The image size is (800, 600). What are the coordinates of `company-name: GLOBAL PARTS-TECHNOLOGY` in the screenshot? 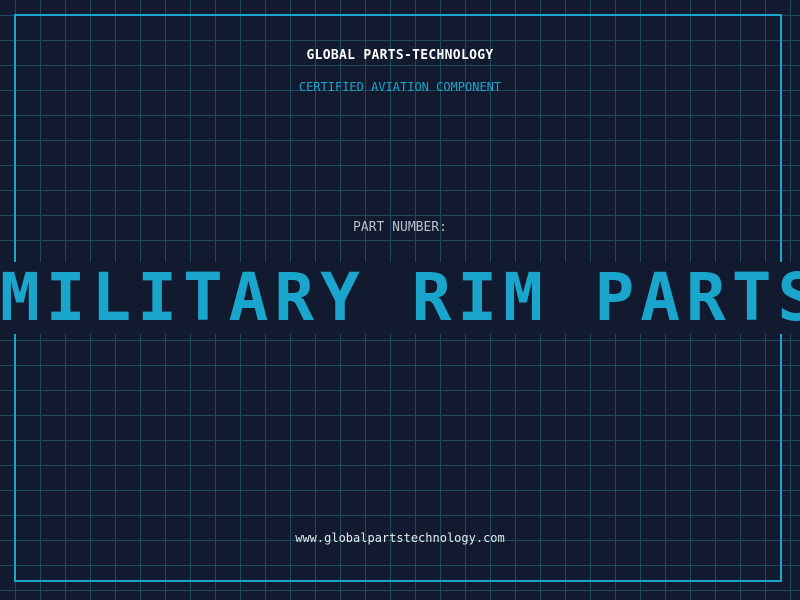 It's located at (400, 55).